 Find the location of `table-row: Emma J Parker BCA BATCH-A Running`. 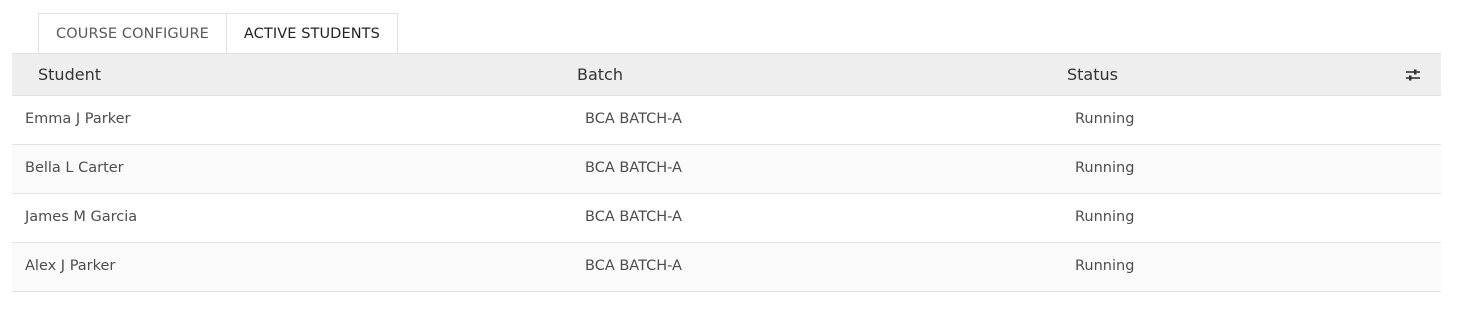

table-row: Emma J Parker BCA BATCH-A Running is located at coordinates (726, 120).